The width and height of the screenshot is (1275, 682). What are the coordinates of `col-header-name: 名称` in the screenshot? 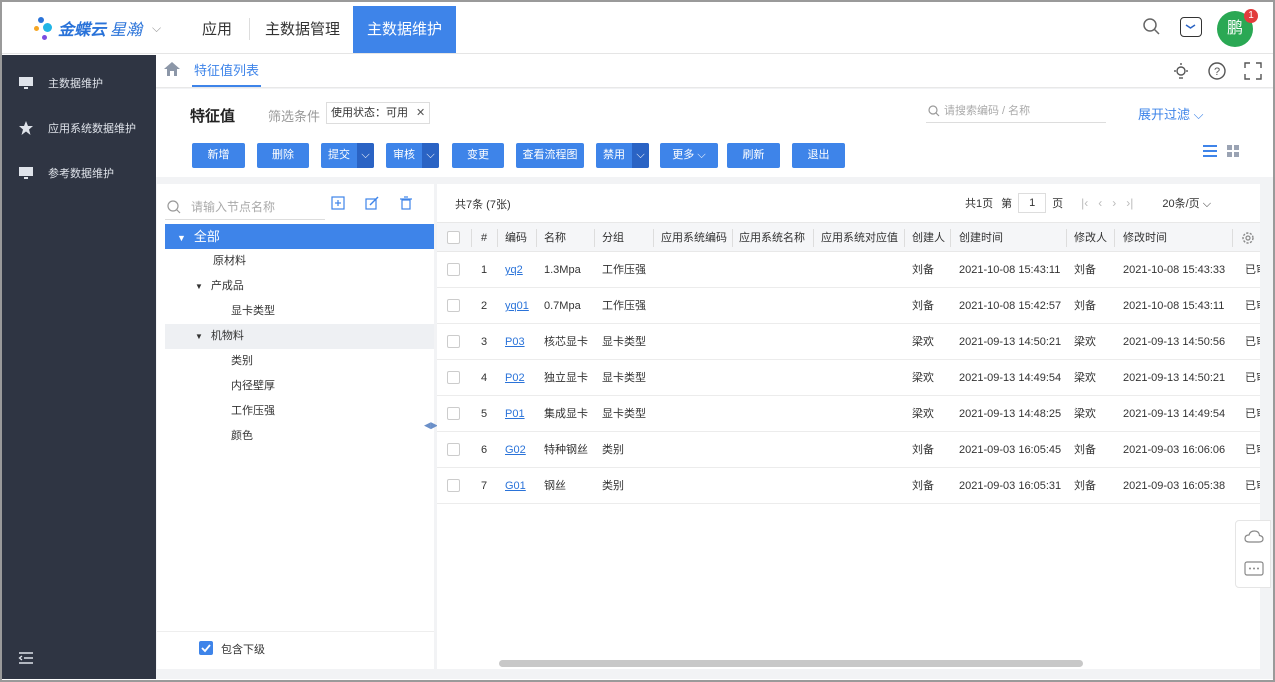 It's located at (555, 238).